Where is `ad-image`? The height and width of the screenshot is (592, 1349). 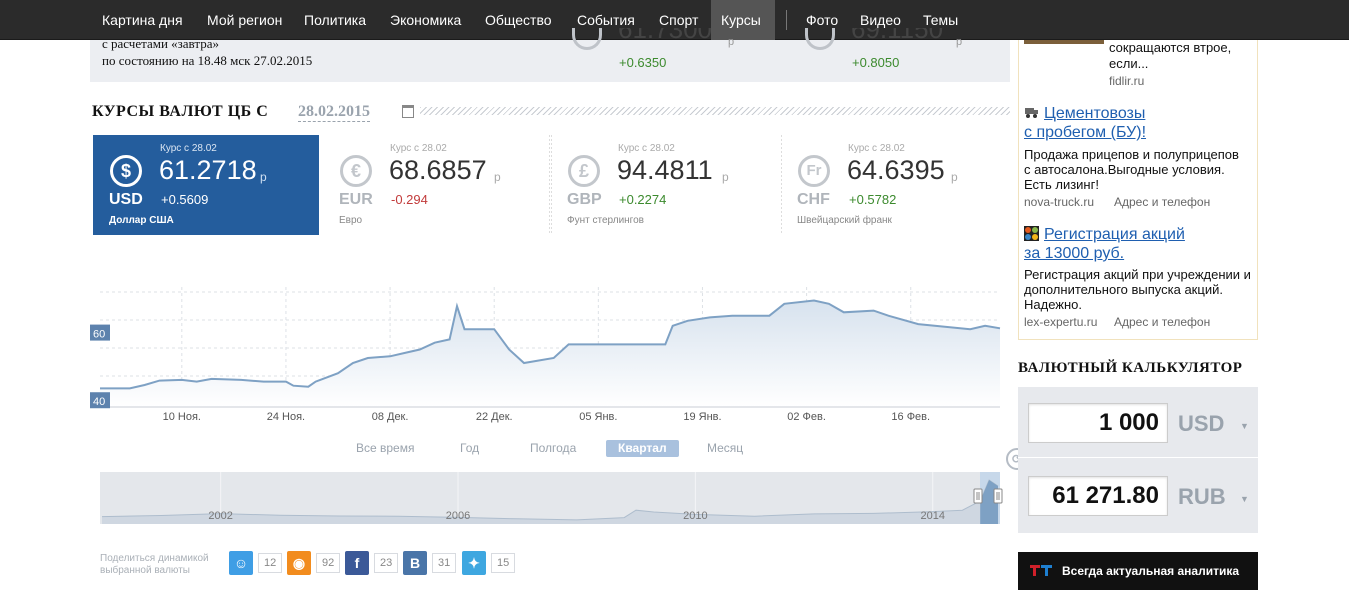
ad-image is located at coordinates (1064, 42).